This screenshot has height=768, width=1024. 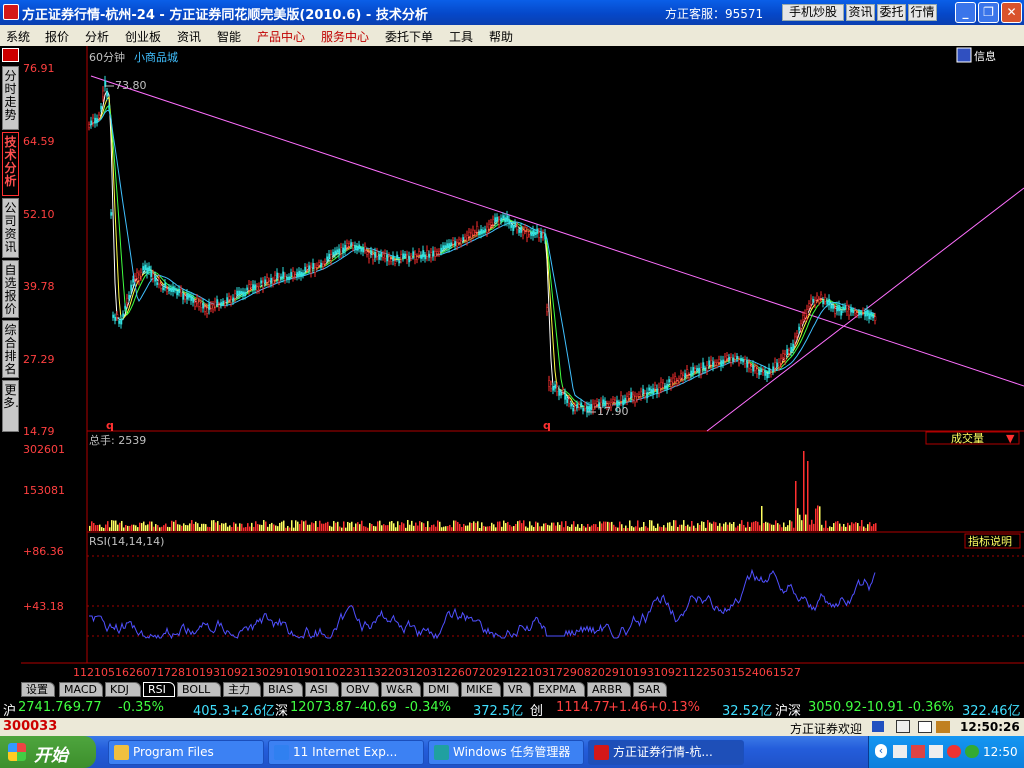 What do you see at coordinates (922, 12) in the screenshot?
I see `quotes-button: 行情` at bounding box center [922, 12].